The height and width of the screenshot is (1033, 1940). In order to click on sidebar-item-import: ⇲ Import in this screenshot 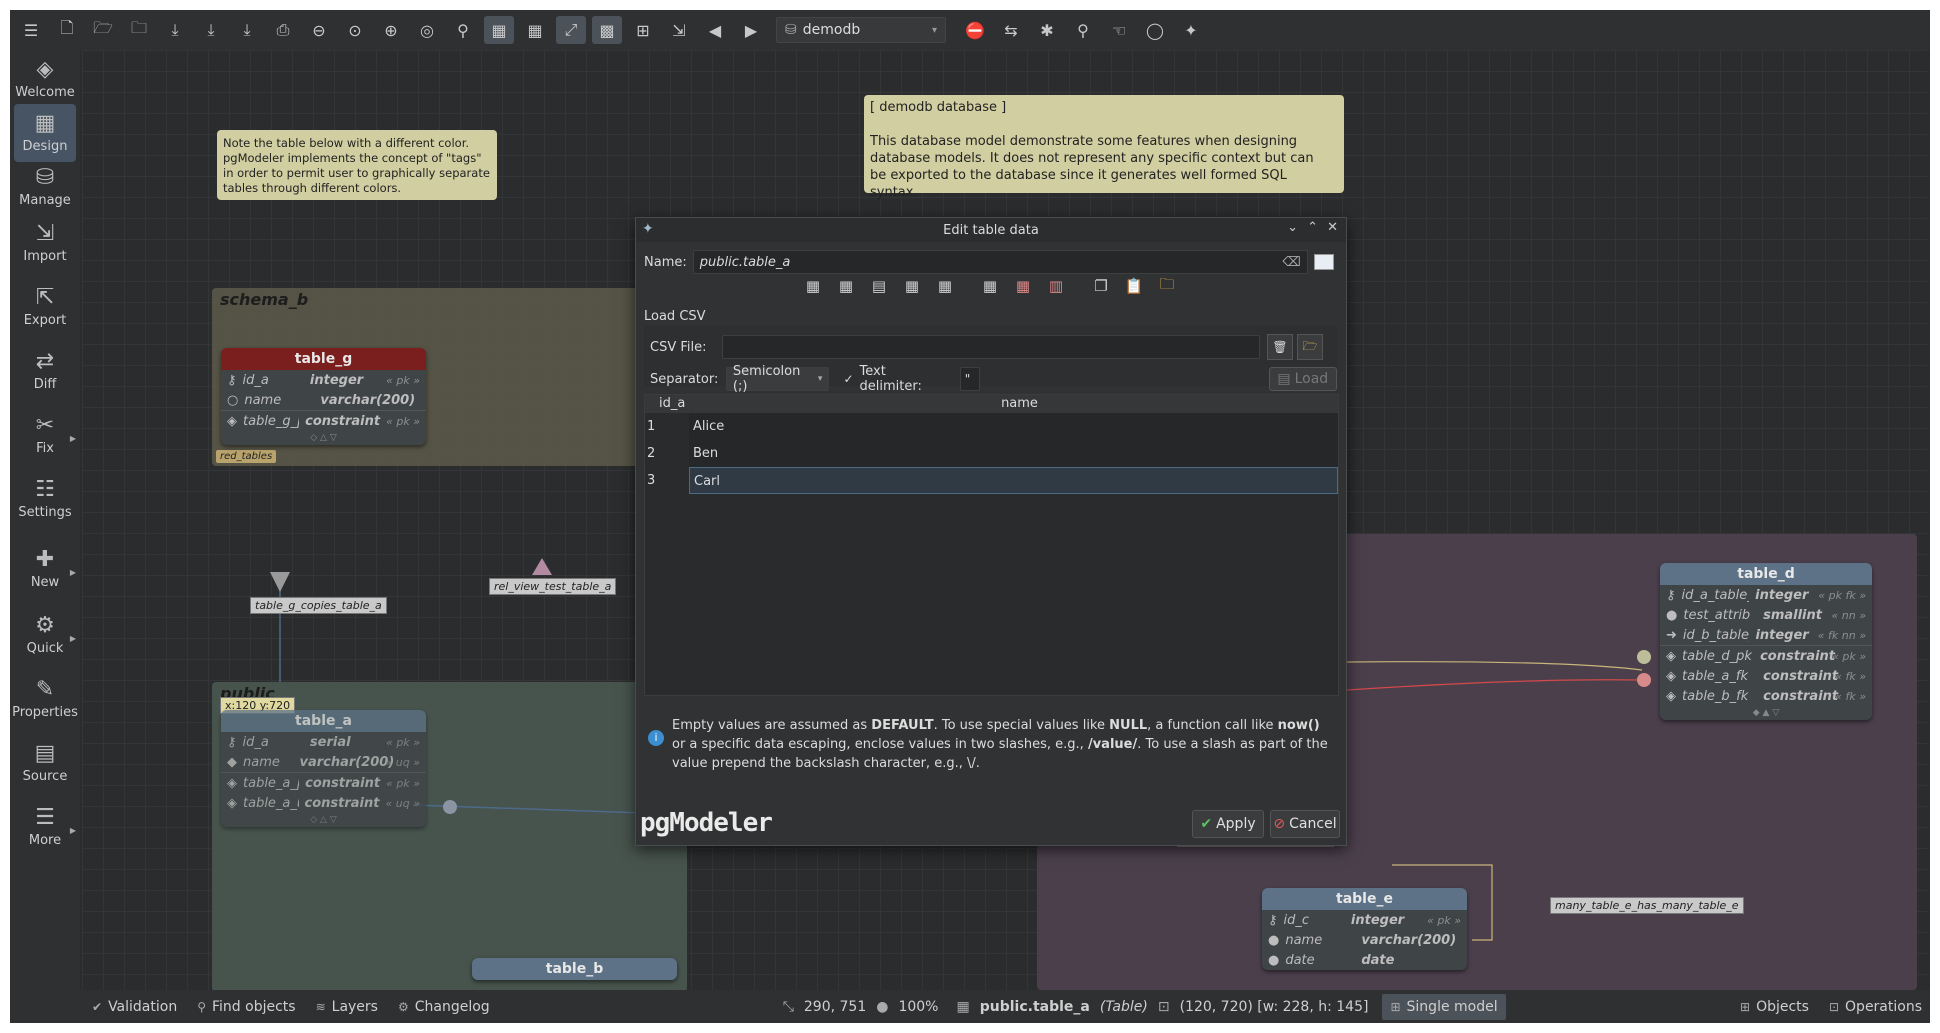, I will do `click(45, 243)`.